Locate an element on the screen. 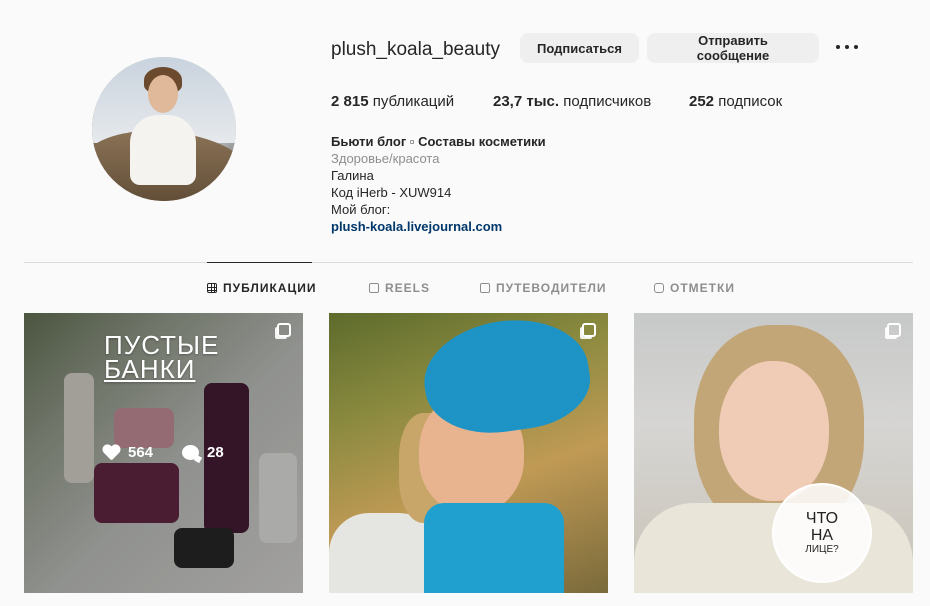 This screenshot has height=606, width=930. stamp-line: ЛИЦЕ? is located at coordinates (822, 549).